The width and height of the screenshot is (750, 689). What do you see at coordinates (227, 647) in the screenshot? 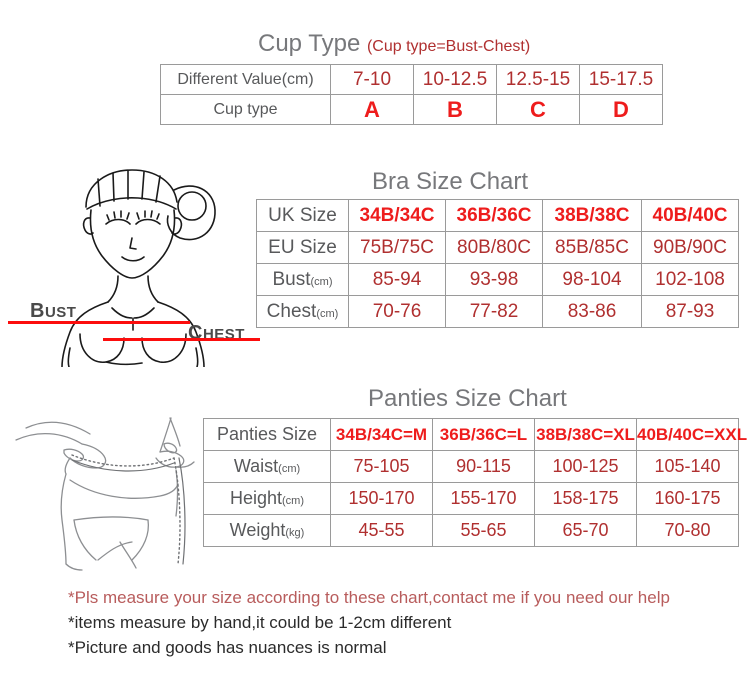
I see `note-line: *Picture and goods has nuances is normal` at bounding box center [227, 647].